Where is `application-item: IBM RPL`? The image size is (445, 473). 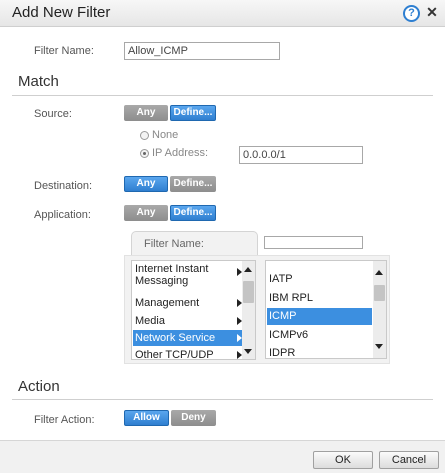
application-item: IBM RPL is located at coordinates (319, 298).